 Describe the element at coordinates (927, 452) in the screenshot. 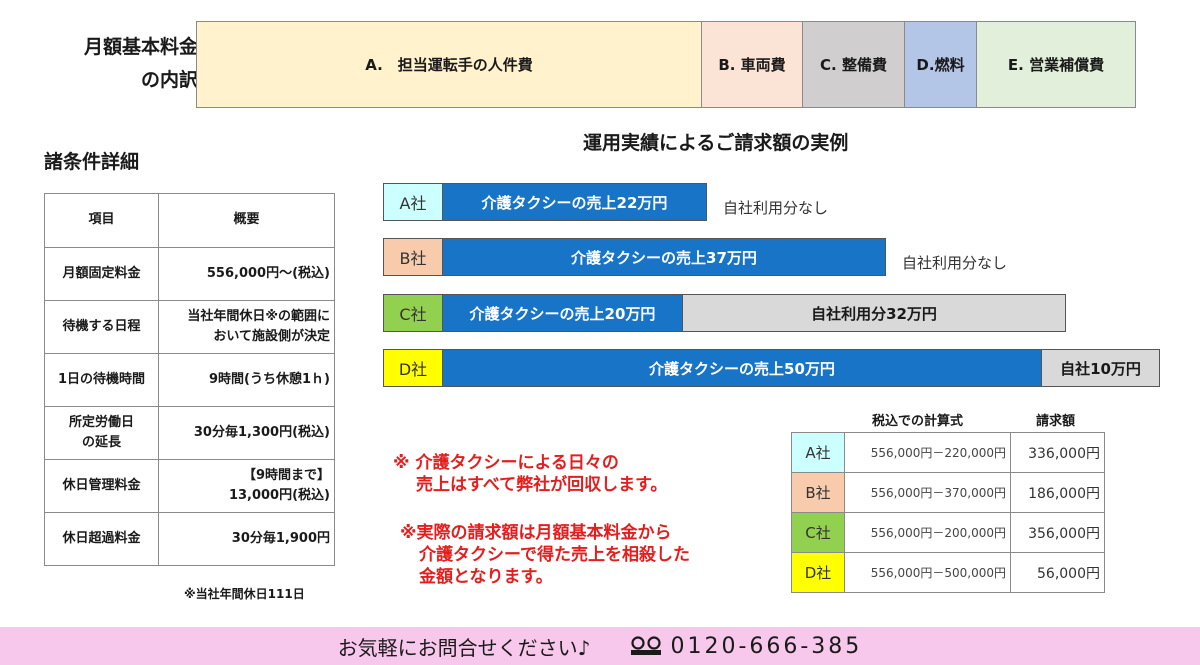

I see `calc-formula: 556,000円－220,000円` at that location.